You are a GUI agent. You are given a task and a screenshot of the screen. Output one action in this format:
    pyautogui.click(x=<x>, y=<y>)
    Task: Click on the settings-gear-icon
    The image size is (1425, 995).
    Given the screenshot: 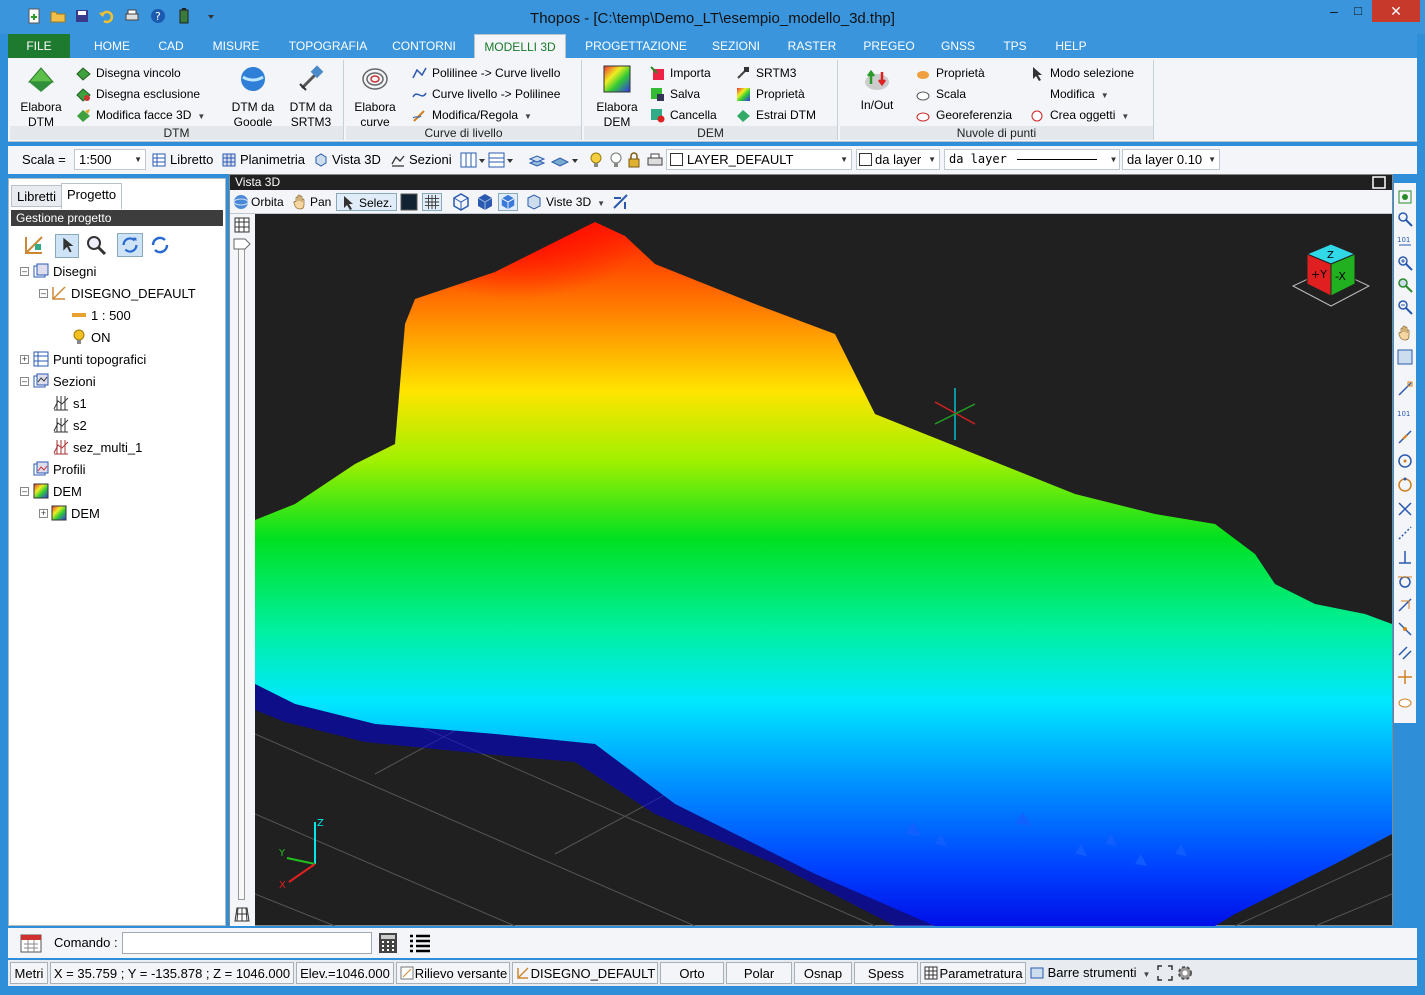 What is the action you would take?
    pyautogui.click(x=1185, y=973)
    